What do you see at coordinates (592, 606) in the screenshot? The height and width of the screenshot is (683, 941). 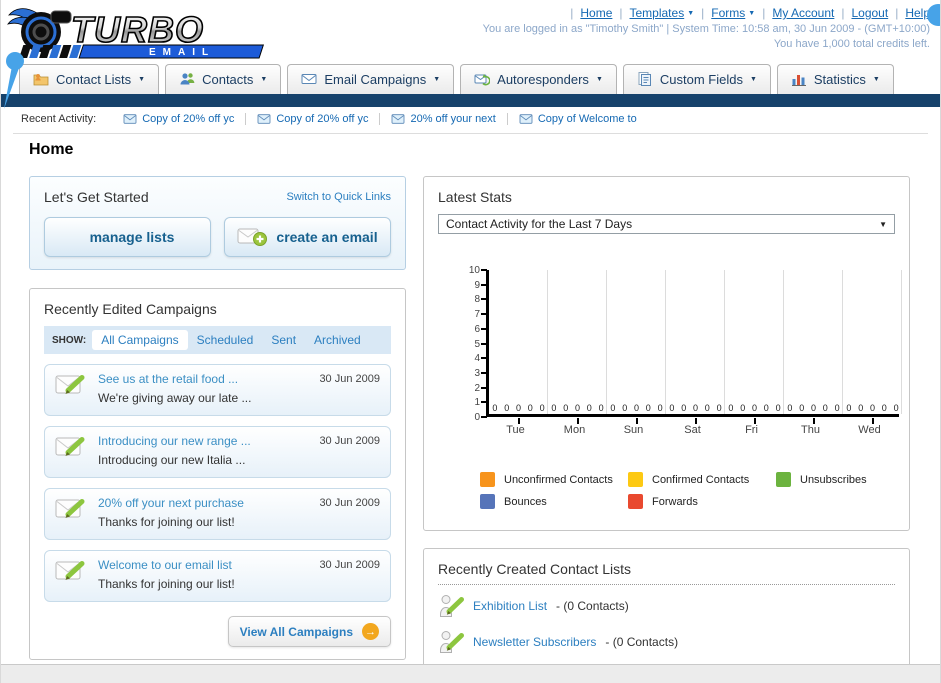 I see `contact-list-count: - (0 Contacts)` at bounding box center [592, 606].